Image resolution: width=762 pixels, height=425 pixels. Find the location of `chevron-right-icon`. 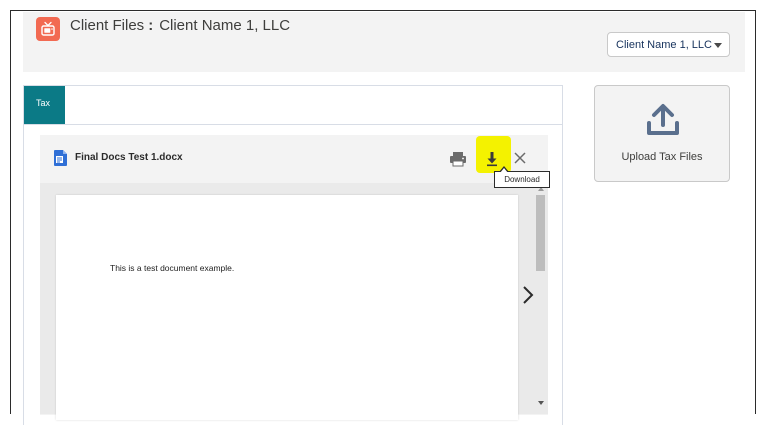

chevron-right-icon is located at coordinates (528, 295).